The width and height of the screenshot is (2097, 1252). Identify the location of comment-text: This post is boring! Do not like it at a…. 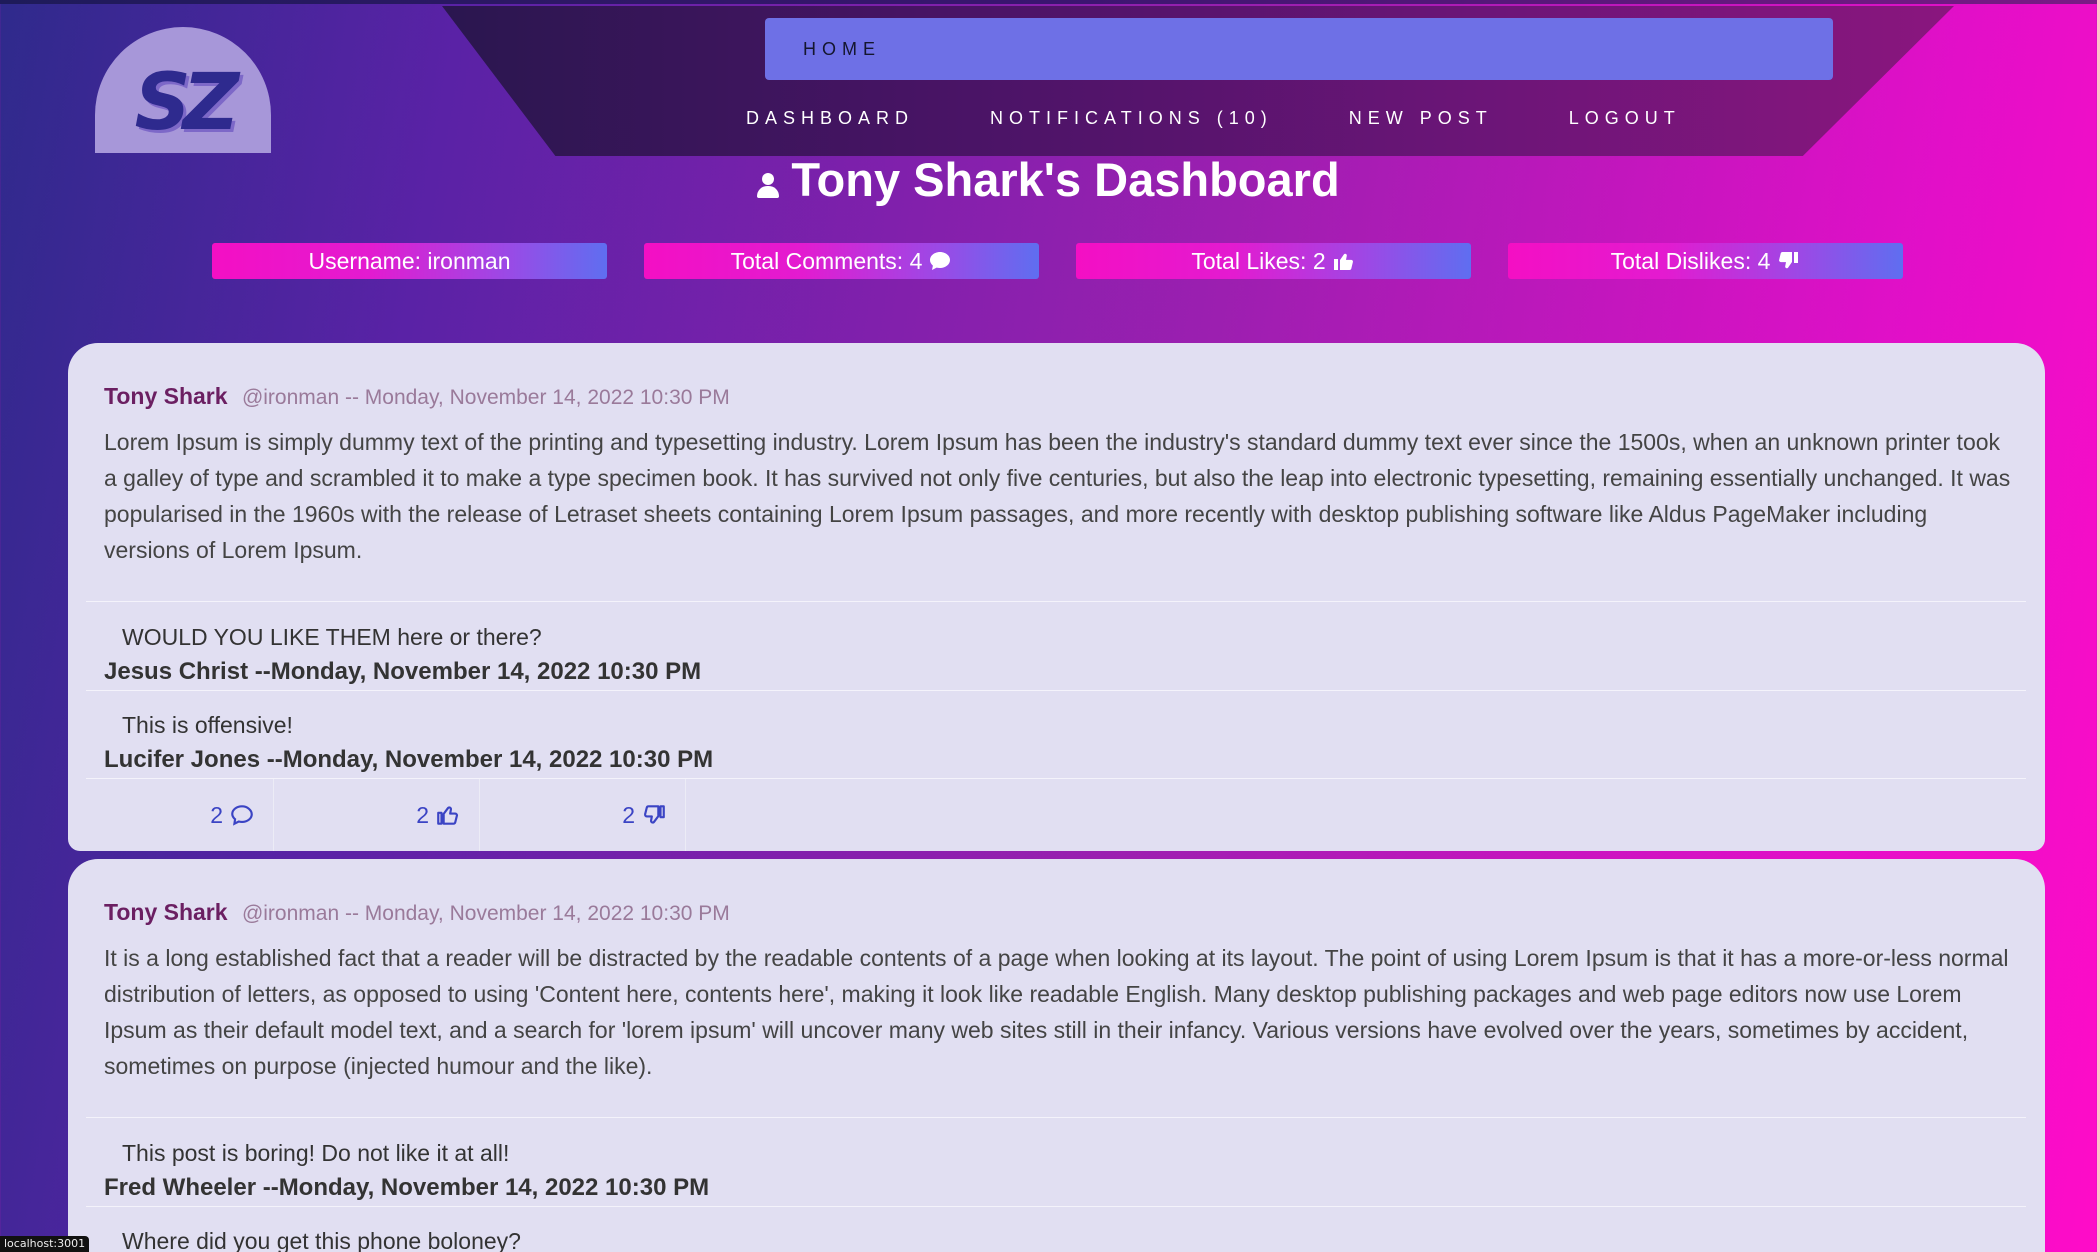
(316, 1153).